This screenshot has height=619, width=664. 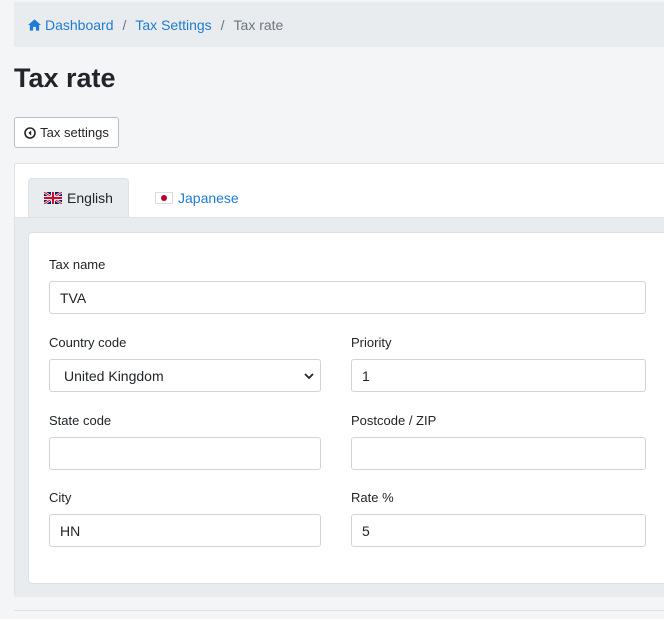 I want to click on language-tabs: English Japanese, so click(x=339, y=190).